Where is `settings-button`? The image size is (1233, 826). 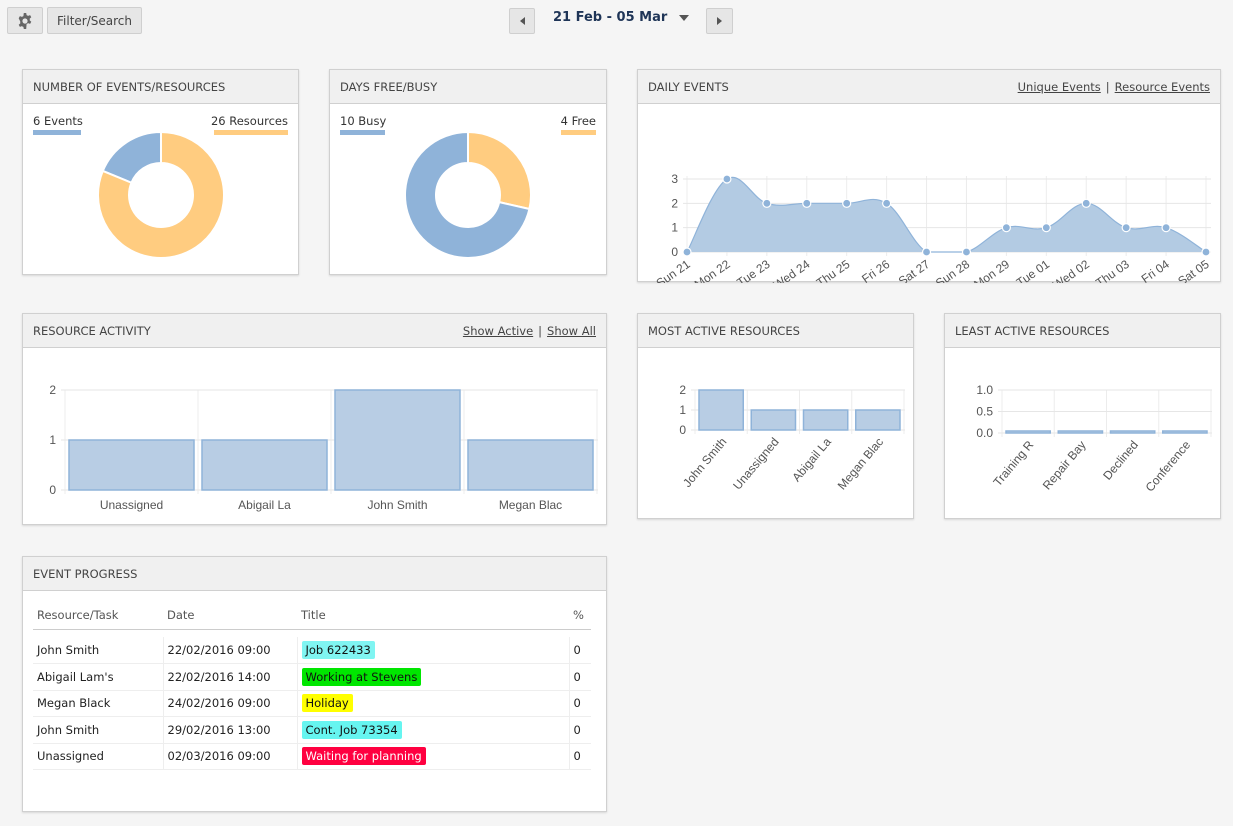 settings-button is located at coordinates (25, 20).